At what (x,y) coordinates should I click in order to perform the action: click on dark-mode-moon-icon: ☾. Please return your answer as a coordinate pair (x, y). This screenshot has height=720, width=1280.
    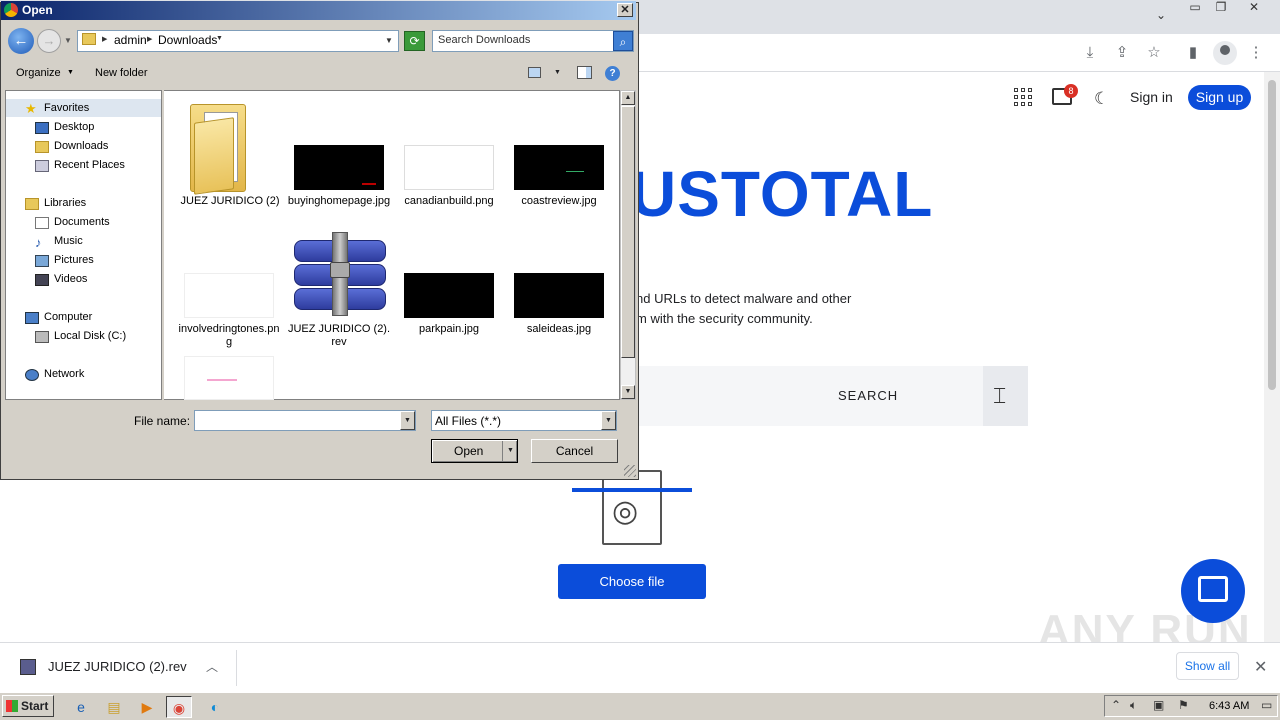
    Looking at the image, I should click on (1101, 99).